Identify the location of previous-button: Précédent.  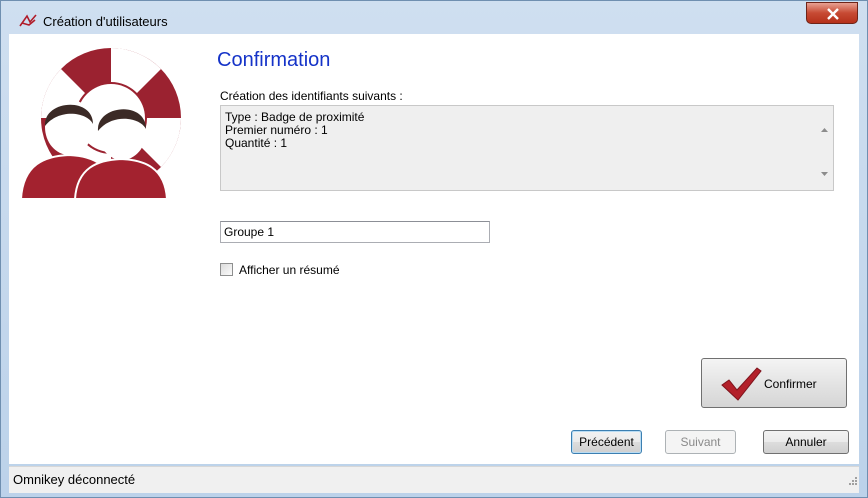
(606, 442).